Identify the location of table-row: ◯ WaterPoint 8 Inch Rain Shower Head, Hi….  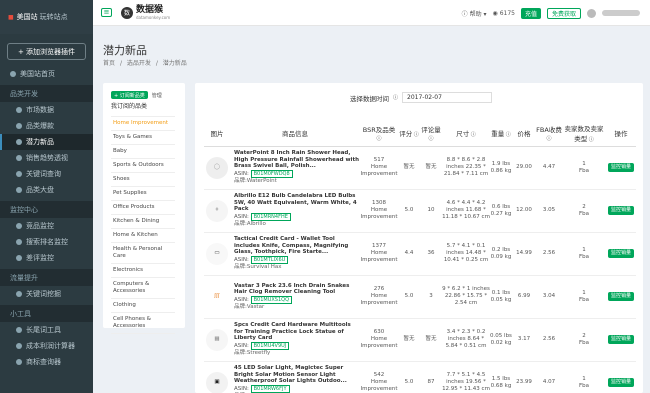
(420, 168).